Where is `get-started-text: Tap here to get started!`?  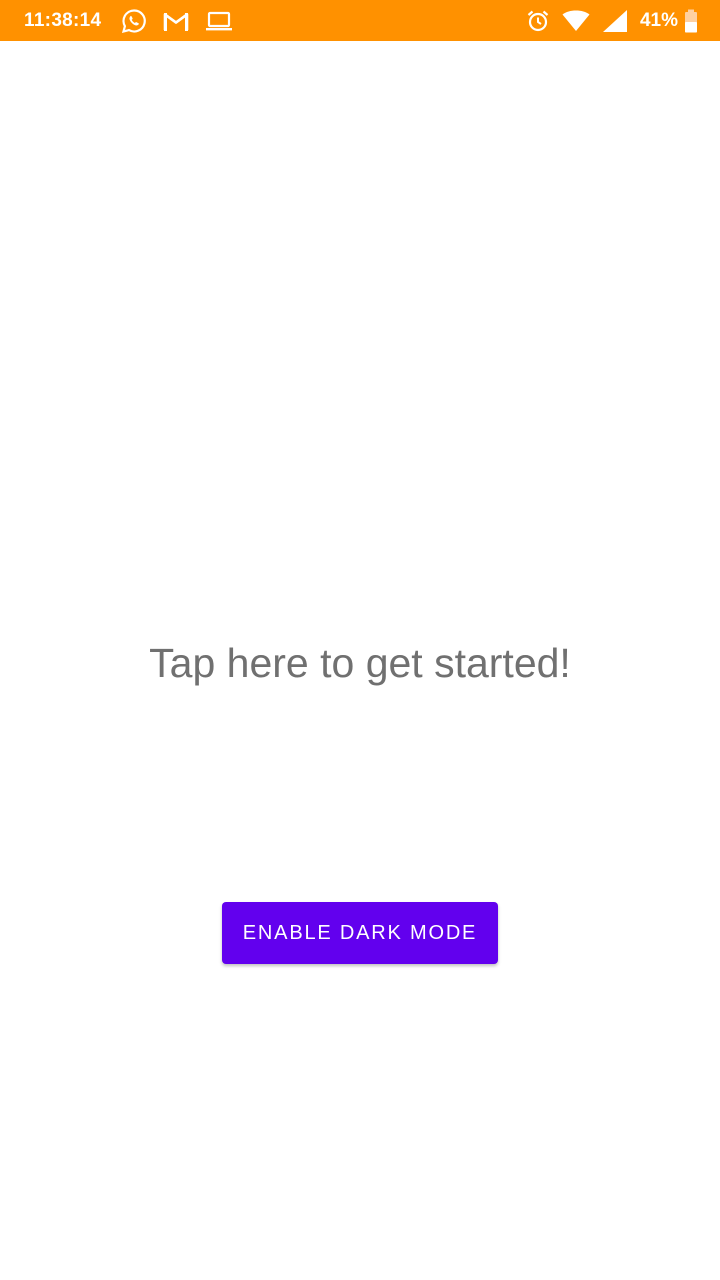 get-started-text: Tap here to get started! is located at coordinates (360, 663).